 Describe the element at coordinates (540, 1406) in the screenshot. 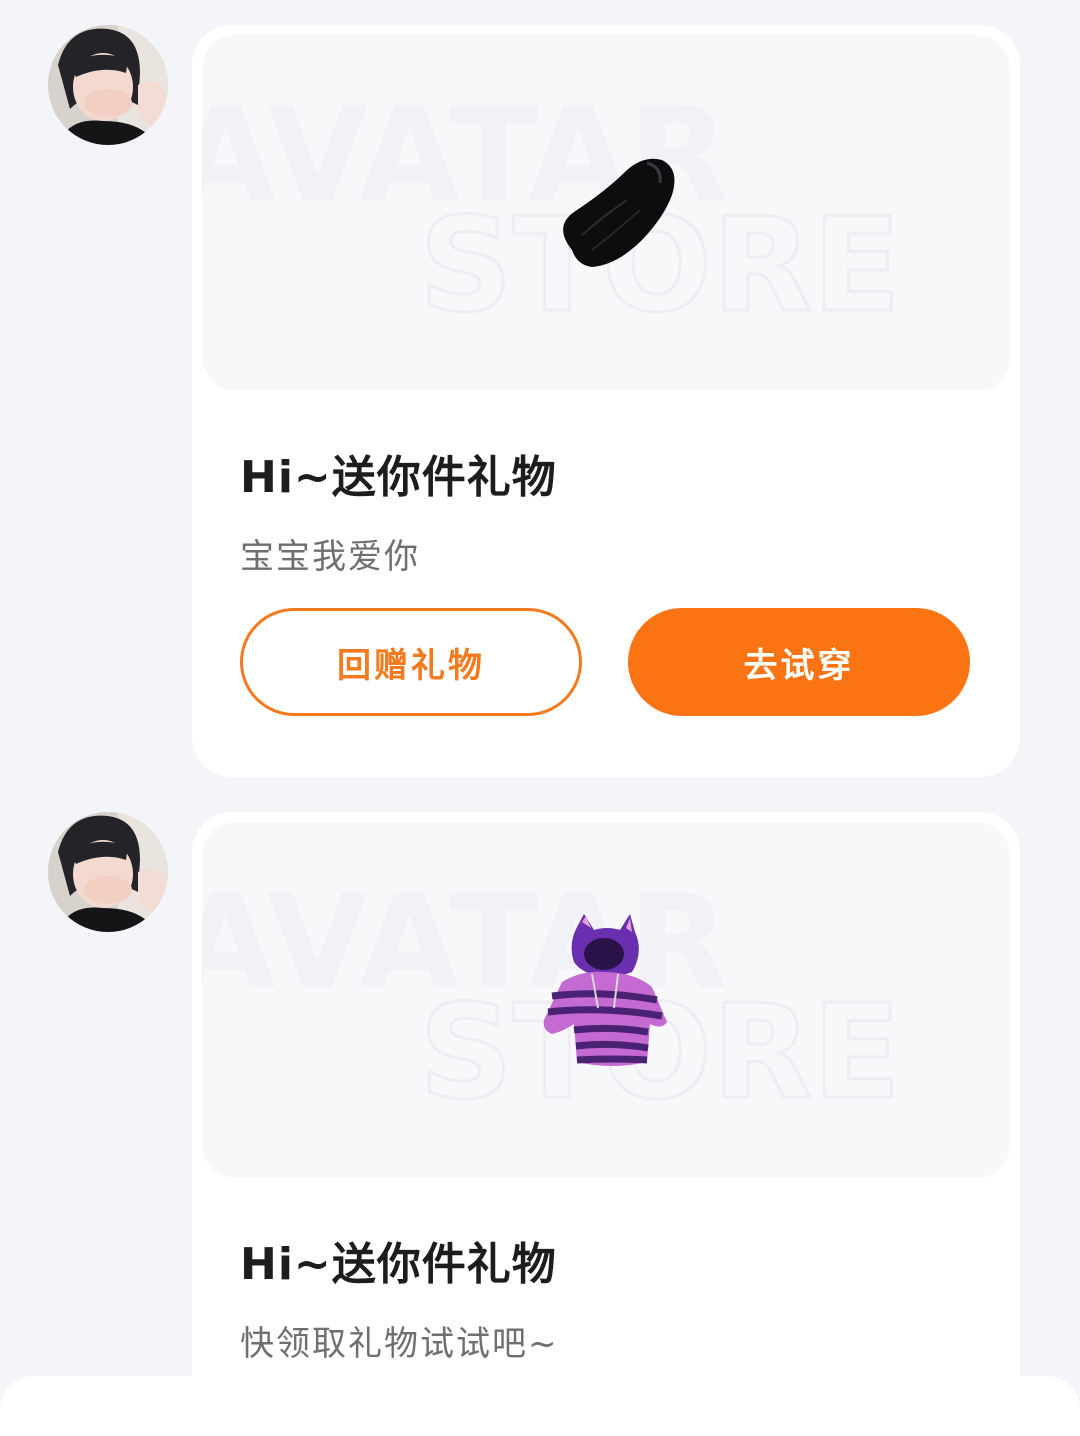

I see `bottom-panel` at that location.